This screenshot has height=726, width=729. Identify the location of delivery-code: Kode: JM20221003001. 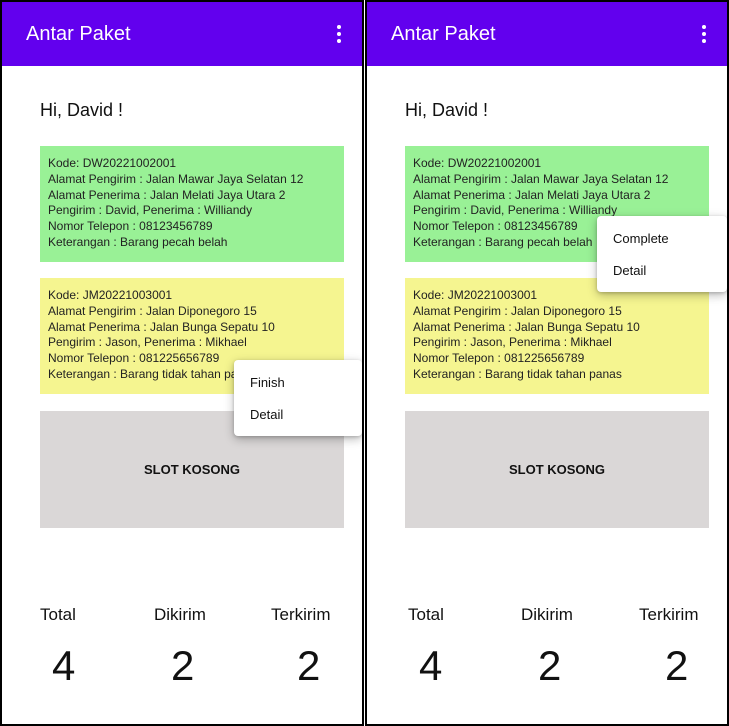
(110, 295).